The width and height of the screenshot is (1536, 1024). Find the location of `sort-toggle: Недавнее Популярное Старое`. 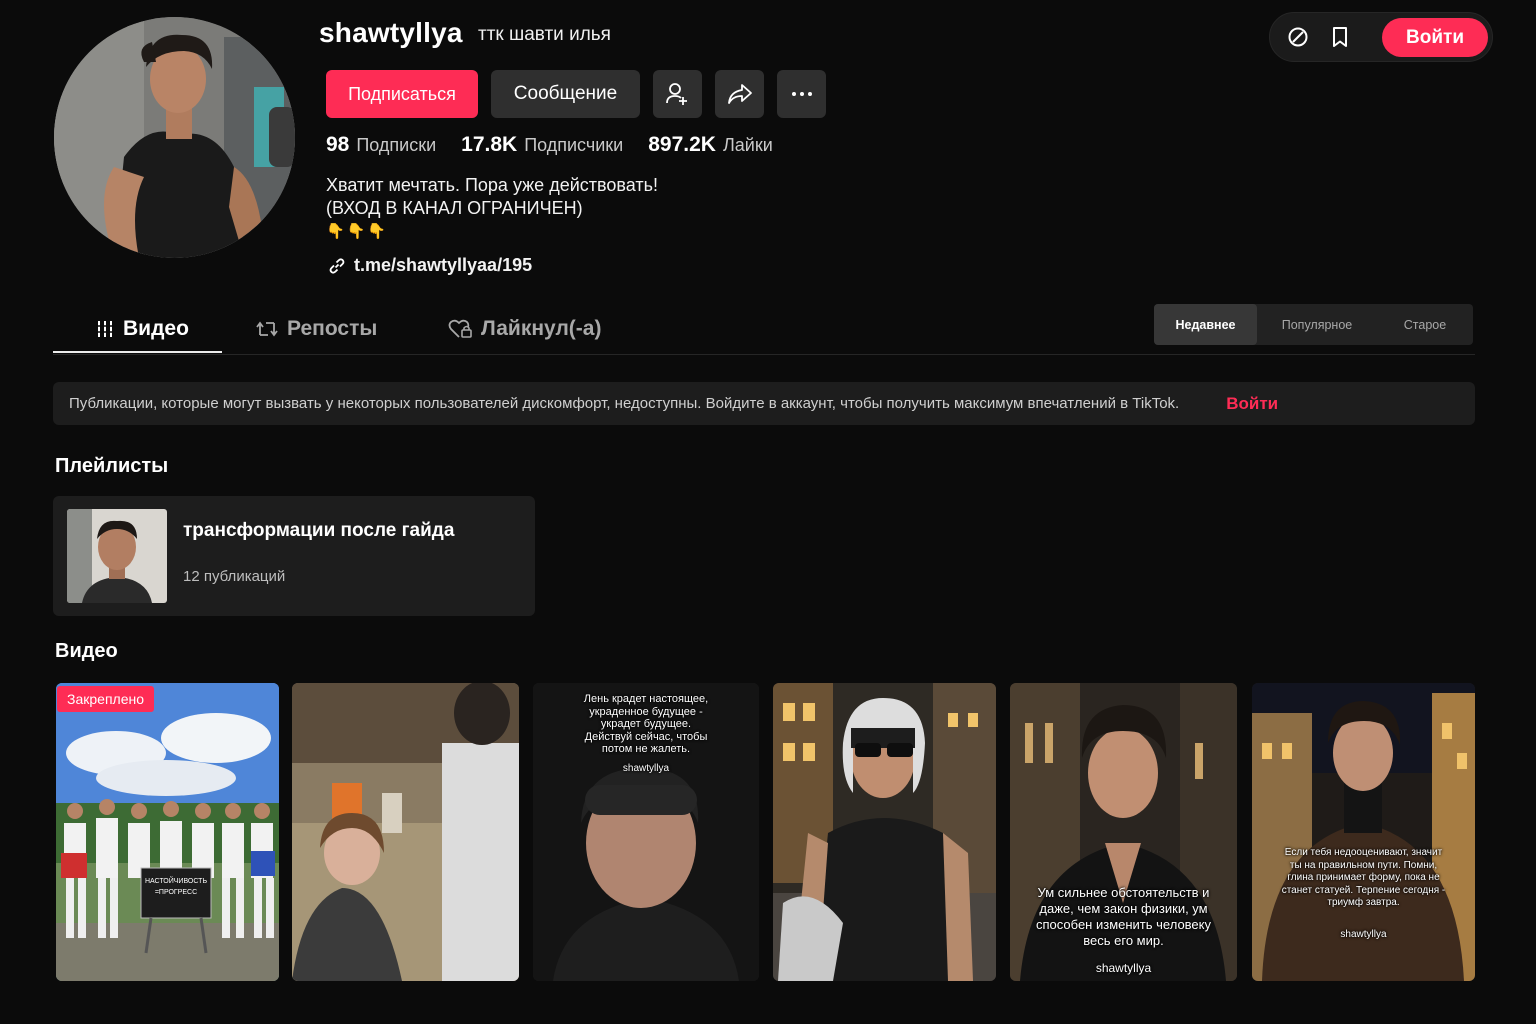

sort-toggle: Недавнее Популярное Старое is located at coordinates (1313, 324).